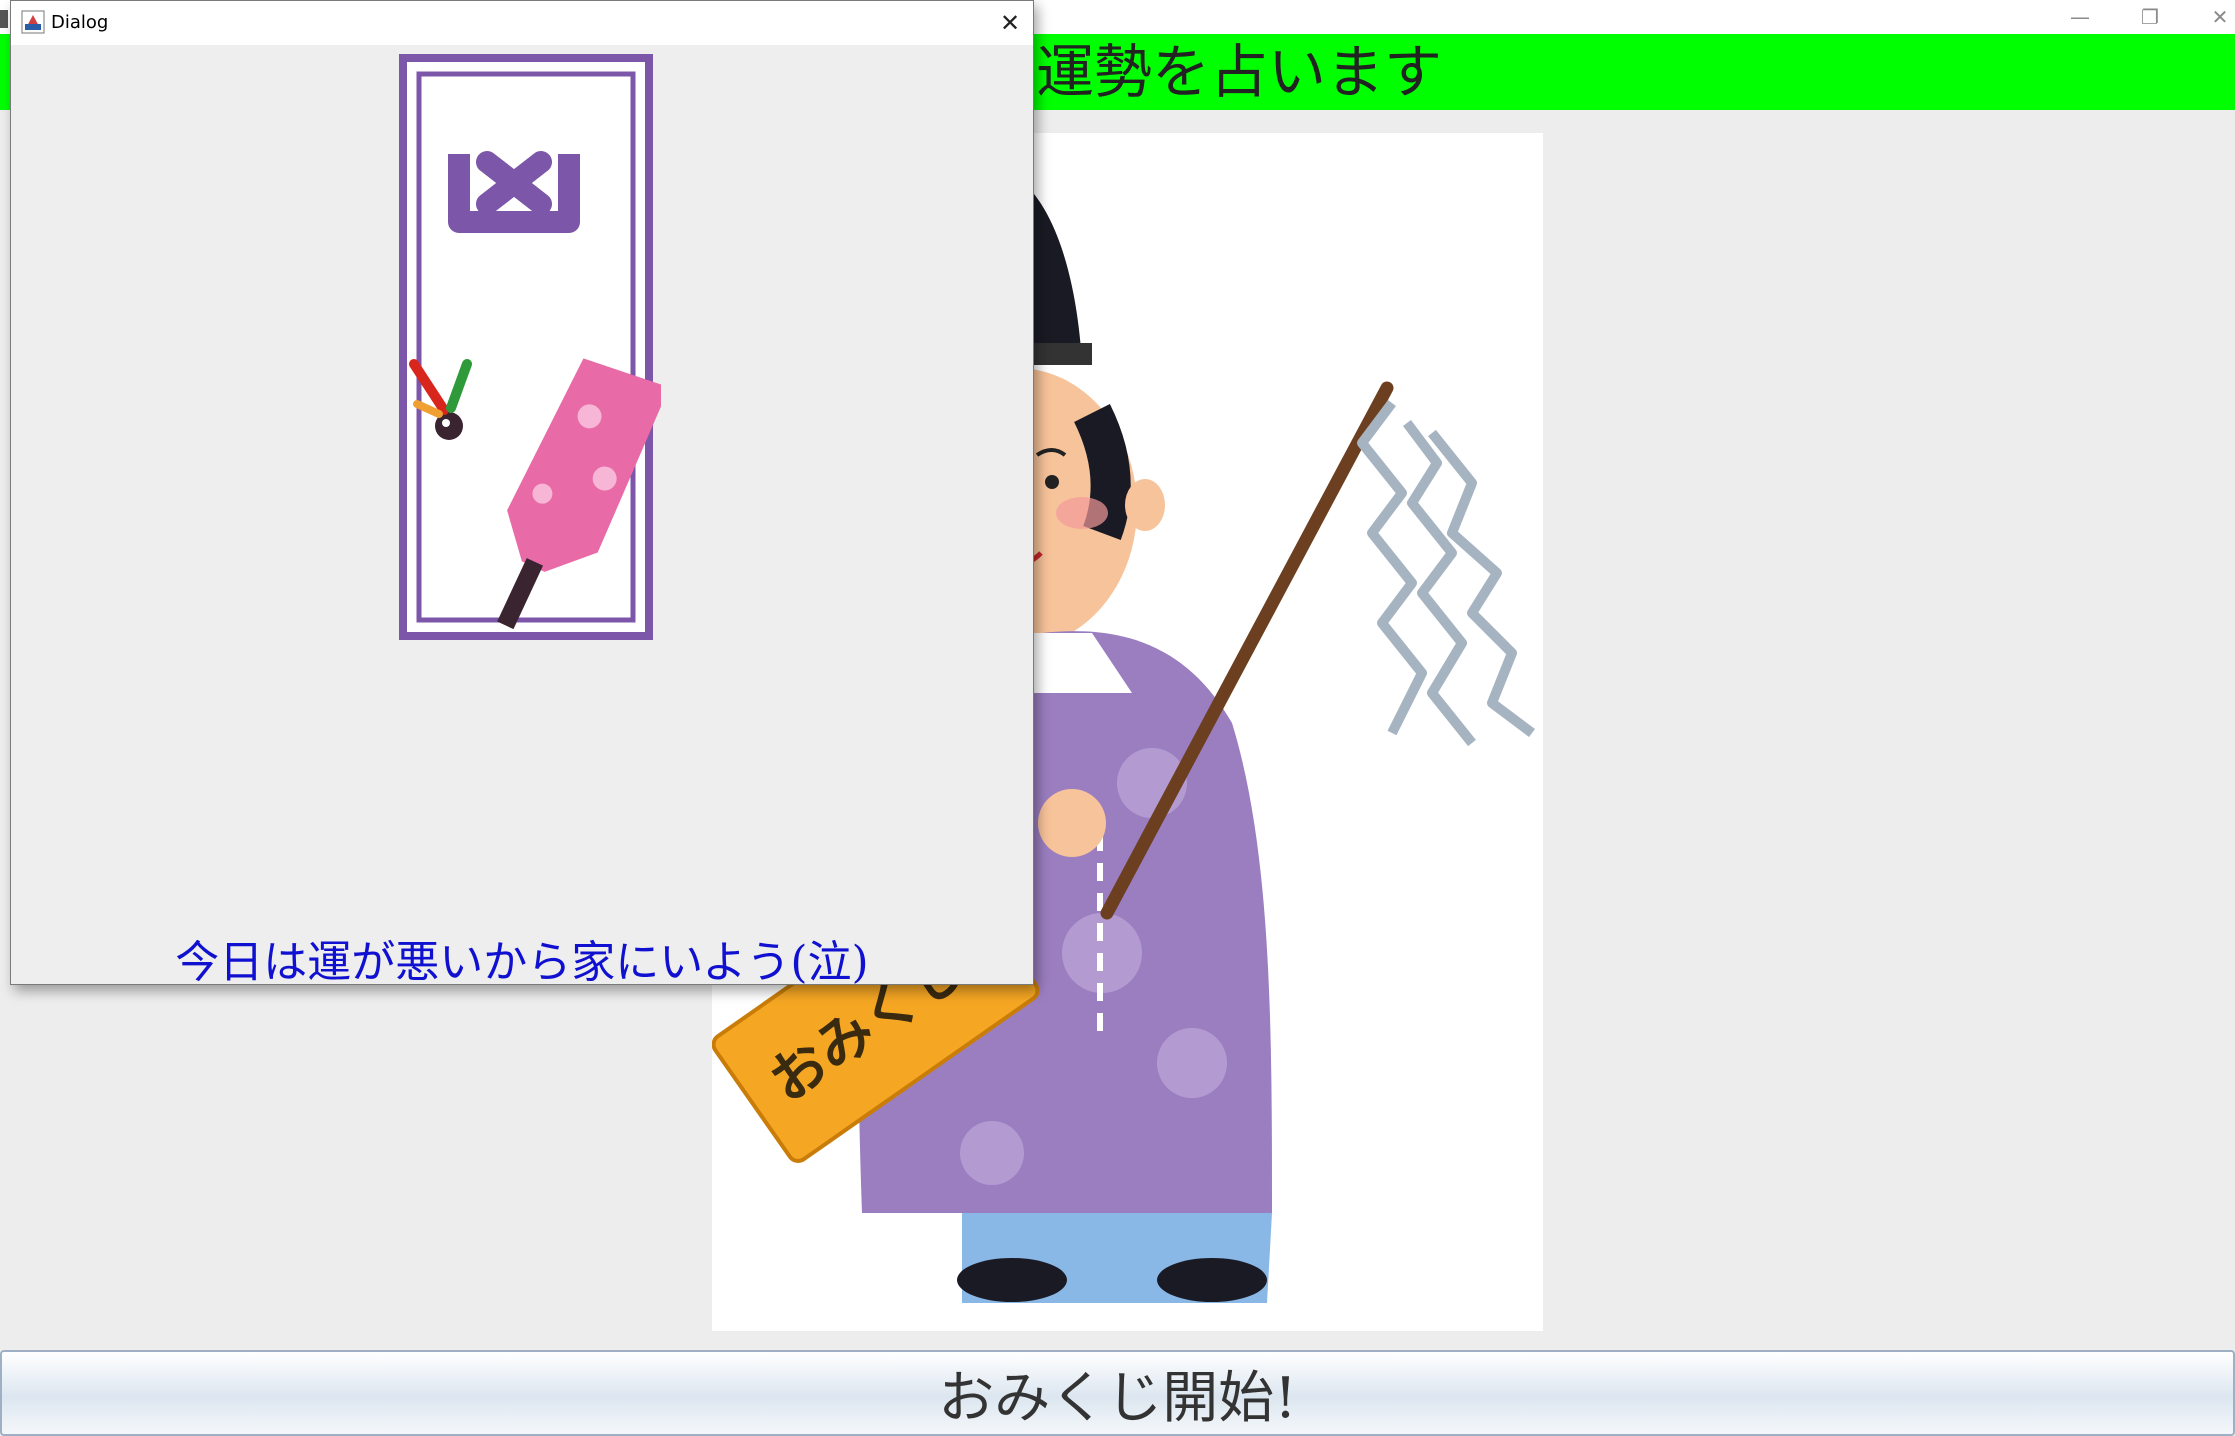 This screenshot has width=2235, height=1436. Describe the element at coordinates (1117, 1393) in the screenshot. I see `omikuji-start-button: おみくじ開始!` at that location.